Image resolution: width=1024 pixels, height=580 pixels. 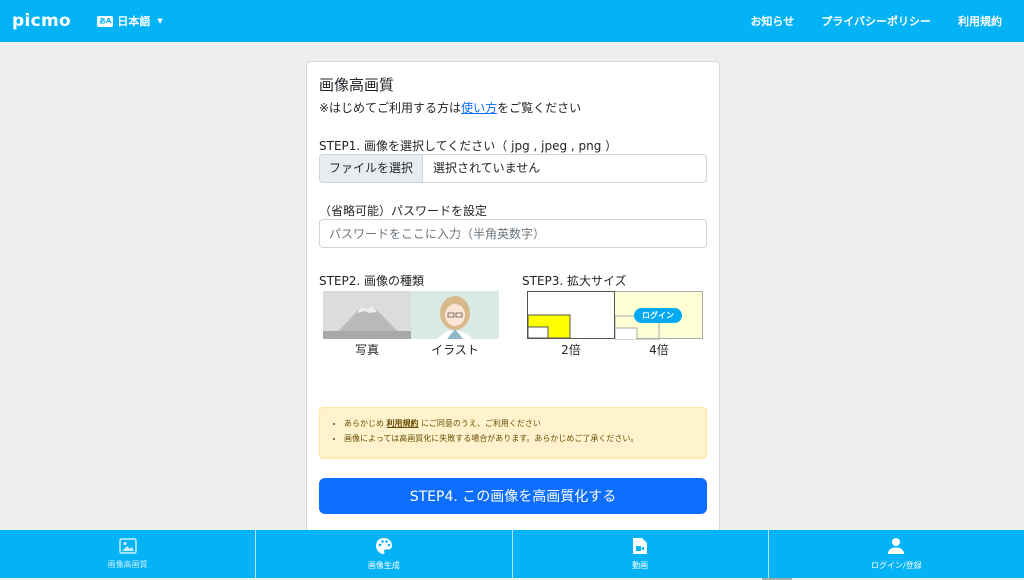 I want to click on terms-link: 利用規約, so click(x=403, y=423).